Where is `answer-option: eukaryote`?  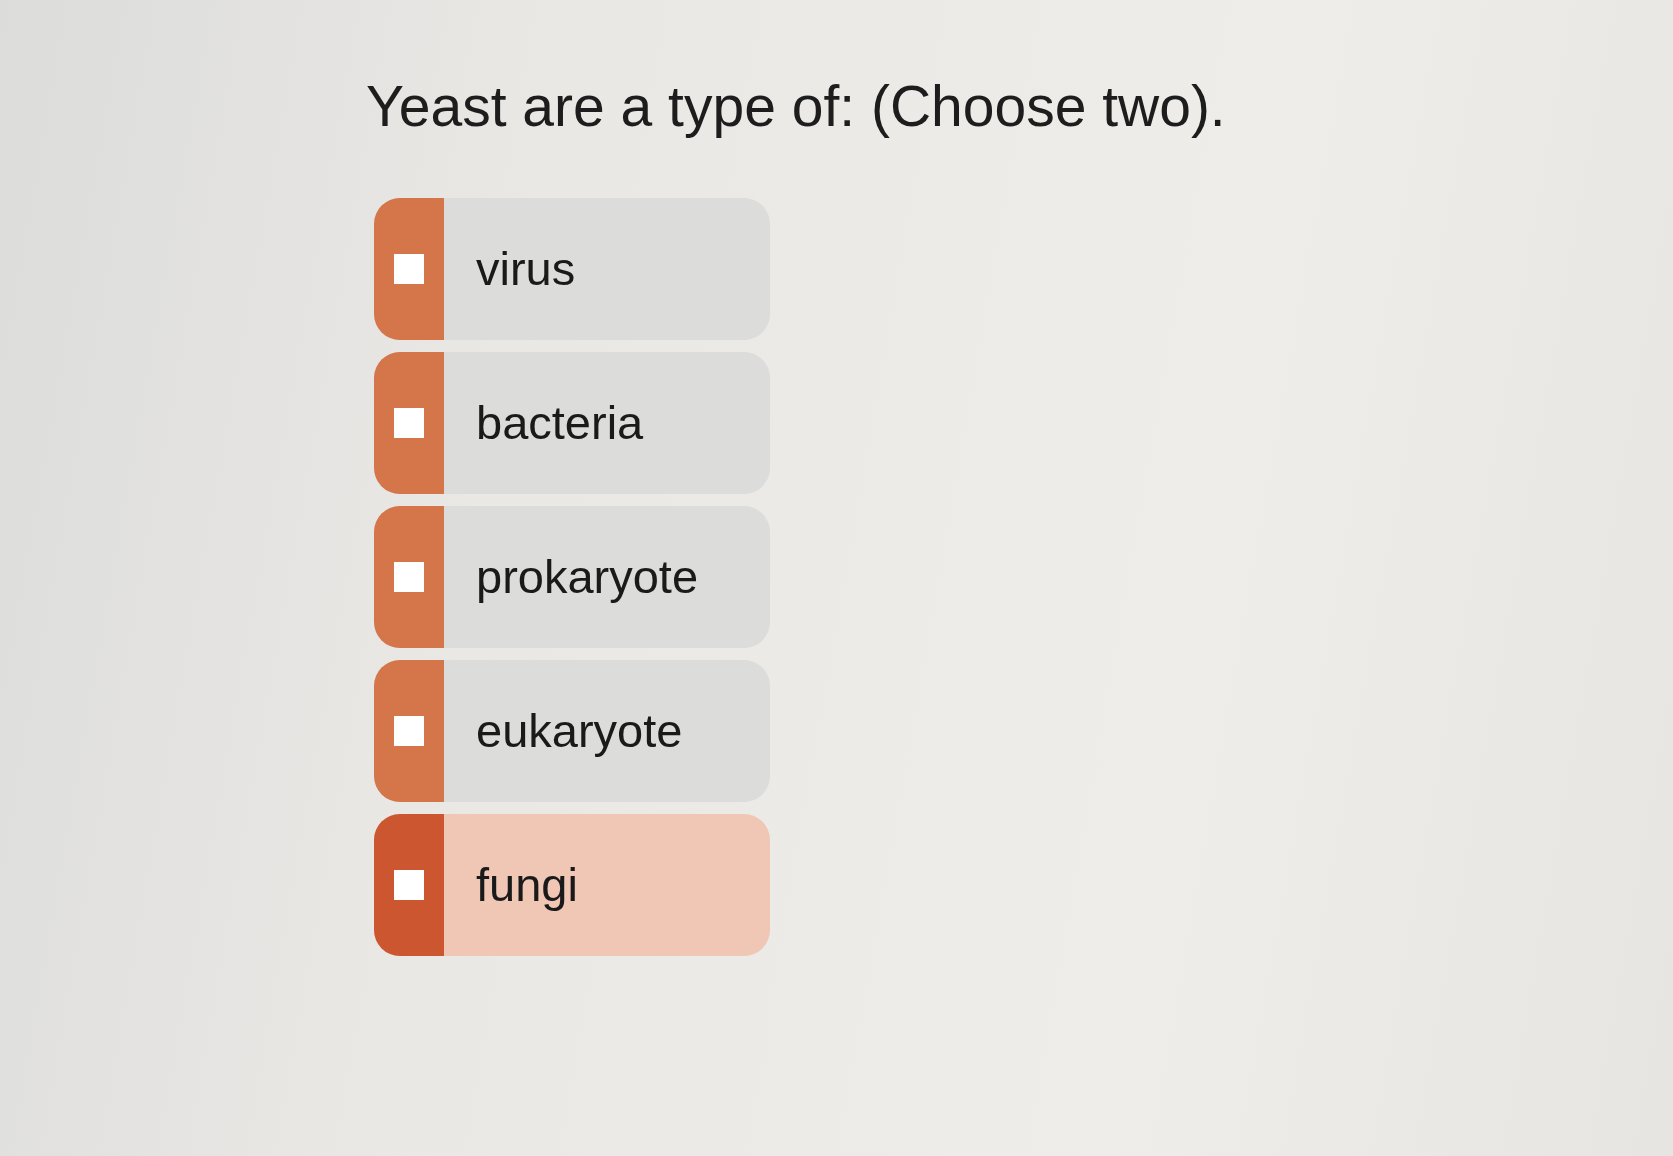 answer-option: eukaryote is located at coordinates (572, 731).